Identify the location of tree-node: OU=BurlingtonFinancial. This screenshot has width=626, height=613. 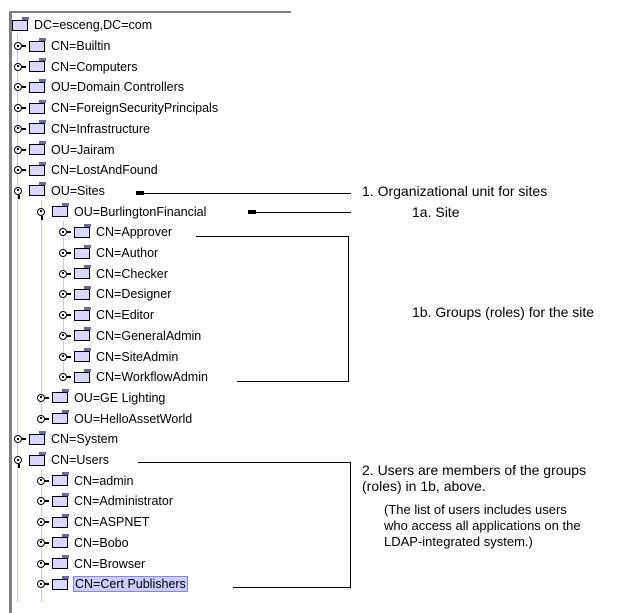
(121, 212).